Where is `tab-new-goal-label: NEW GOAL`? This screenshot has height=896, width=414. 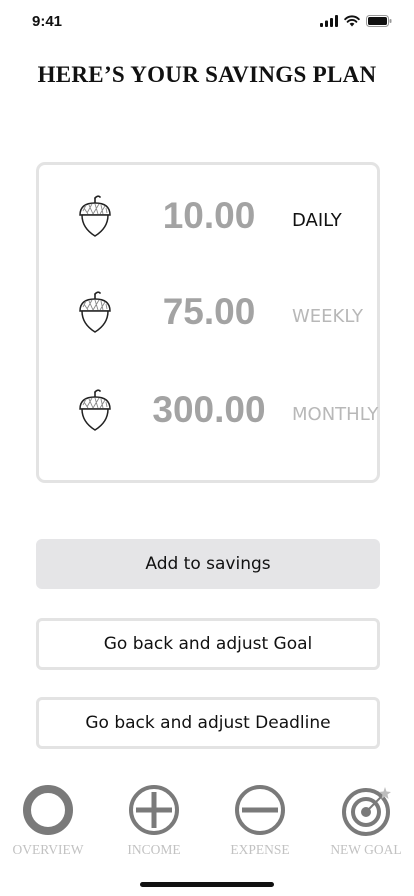 tab-new-goal-label: NEW GOAL is located at coordinates (366, 849).